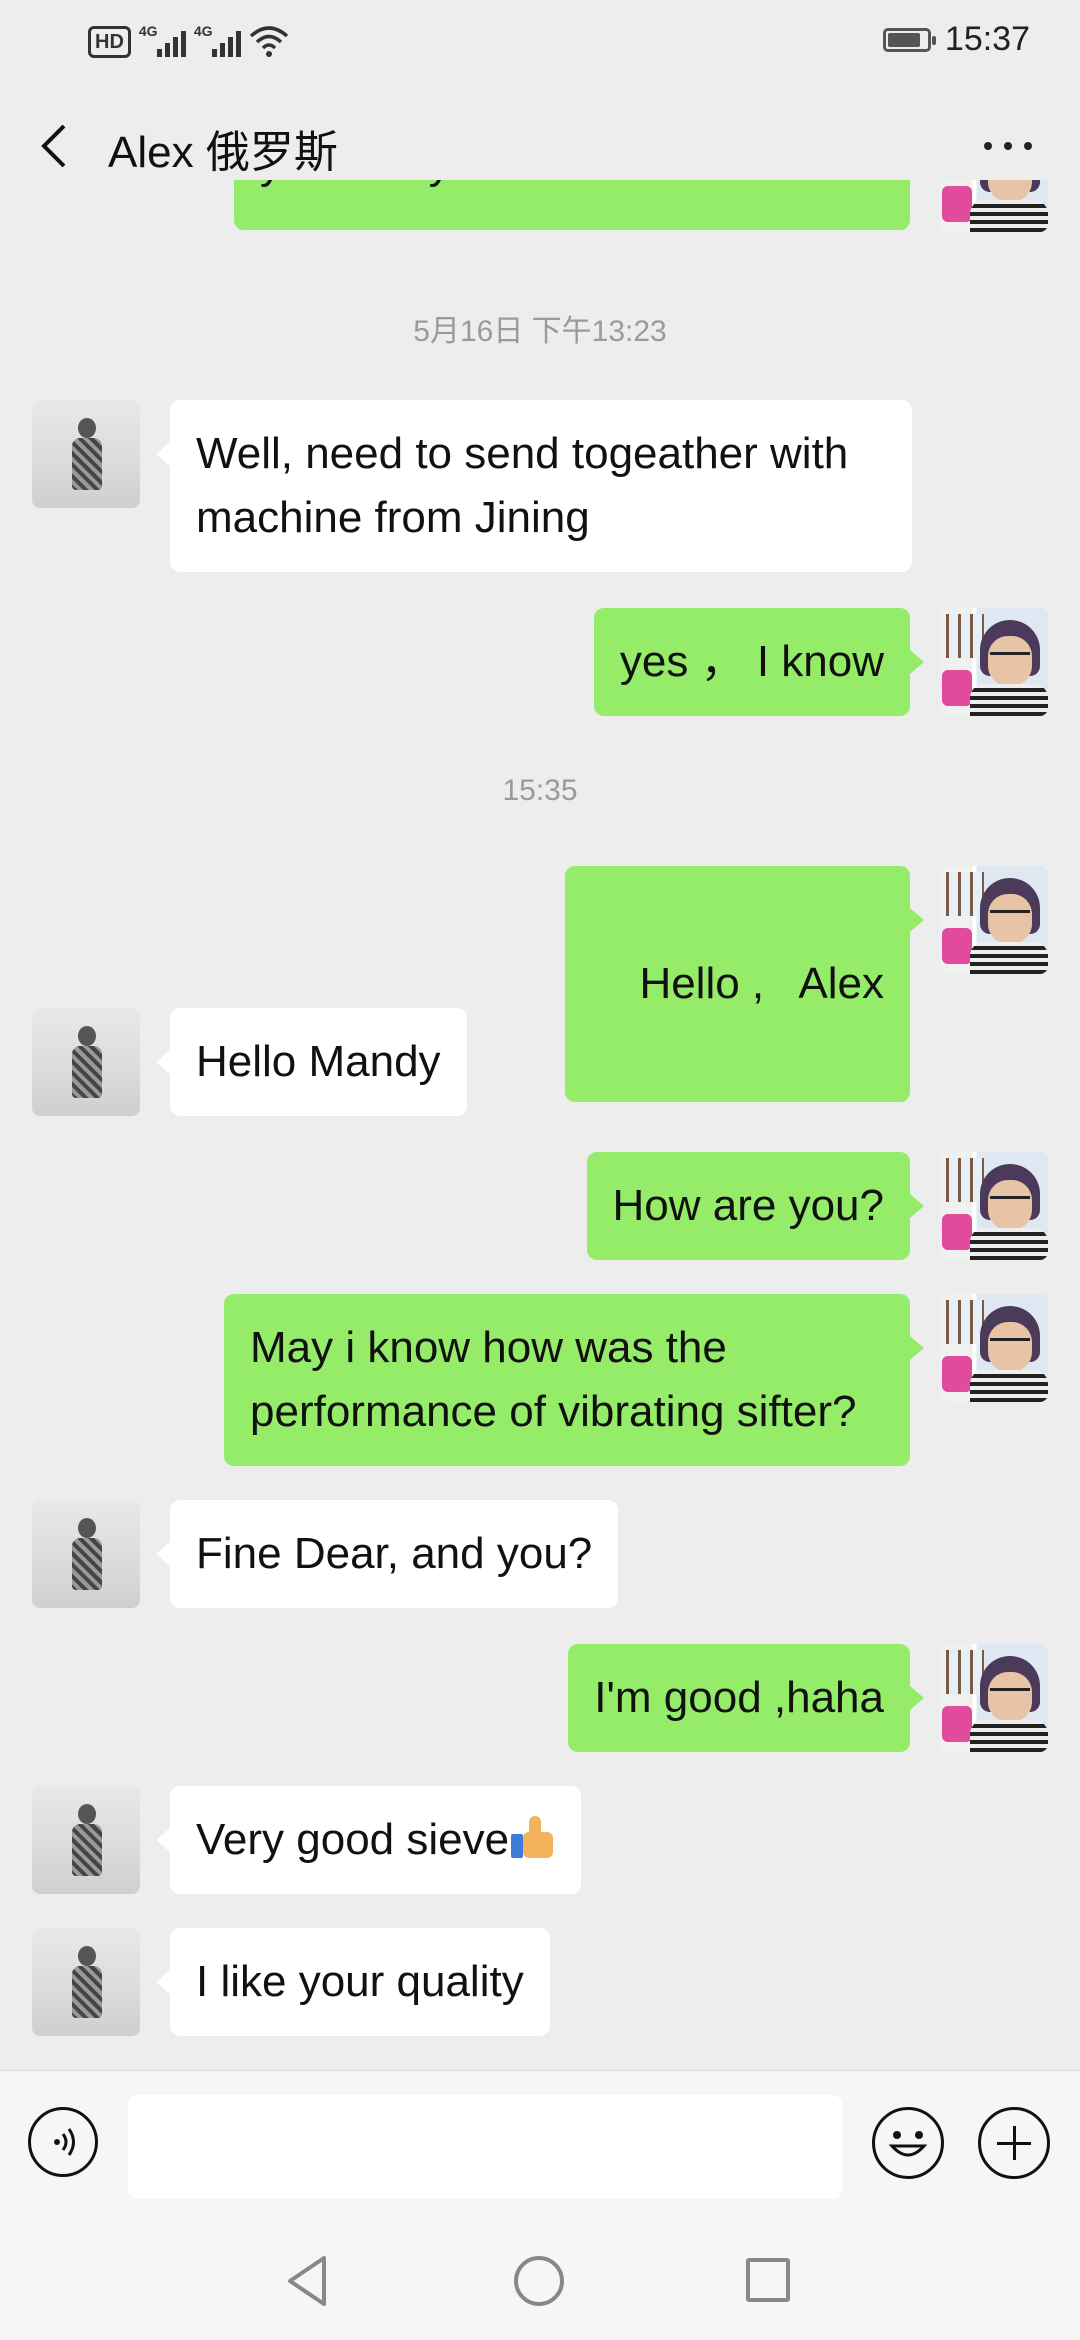 Image resolution: width=1080 pixels, height=2340 pixels. I want to click on smiley-icon, so click(908, 2144).